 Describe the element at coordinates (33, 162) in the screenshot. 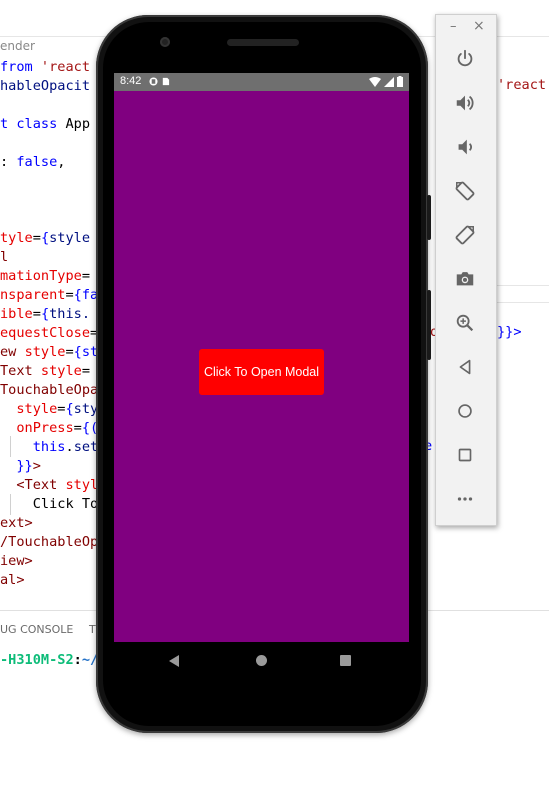

I see `code-line: : false,` at that location.